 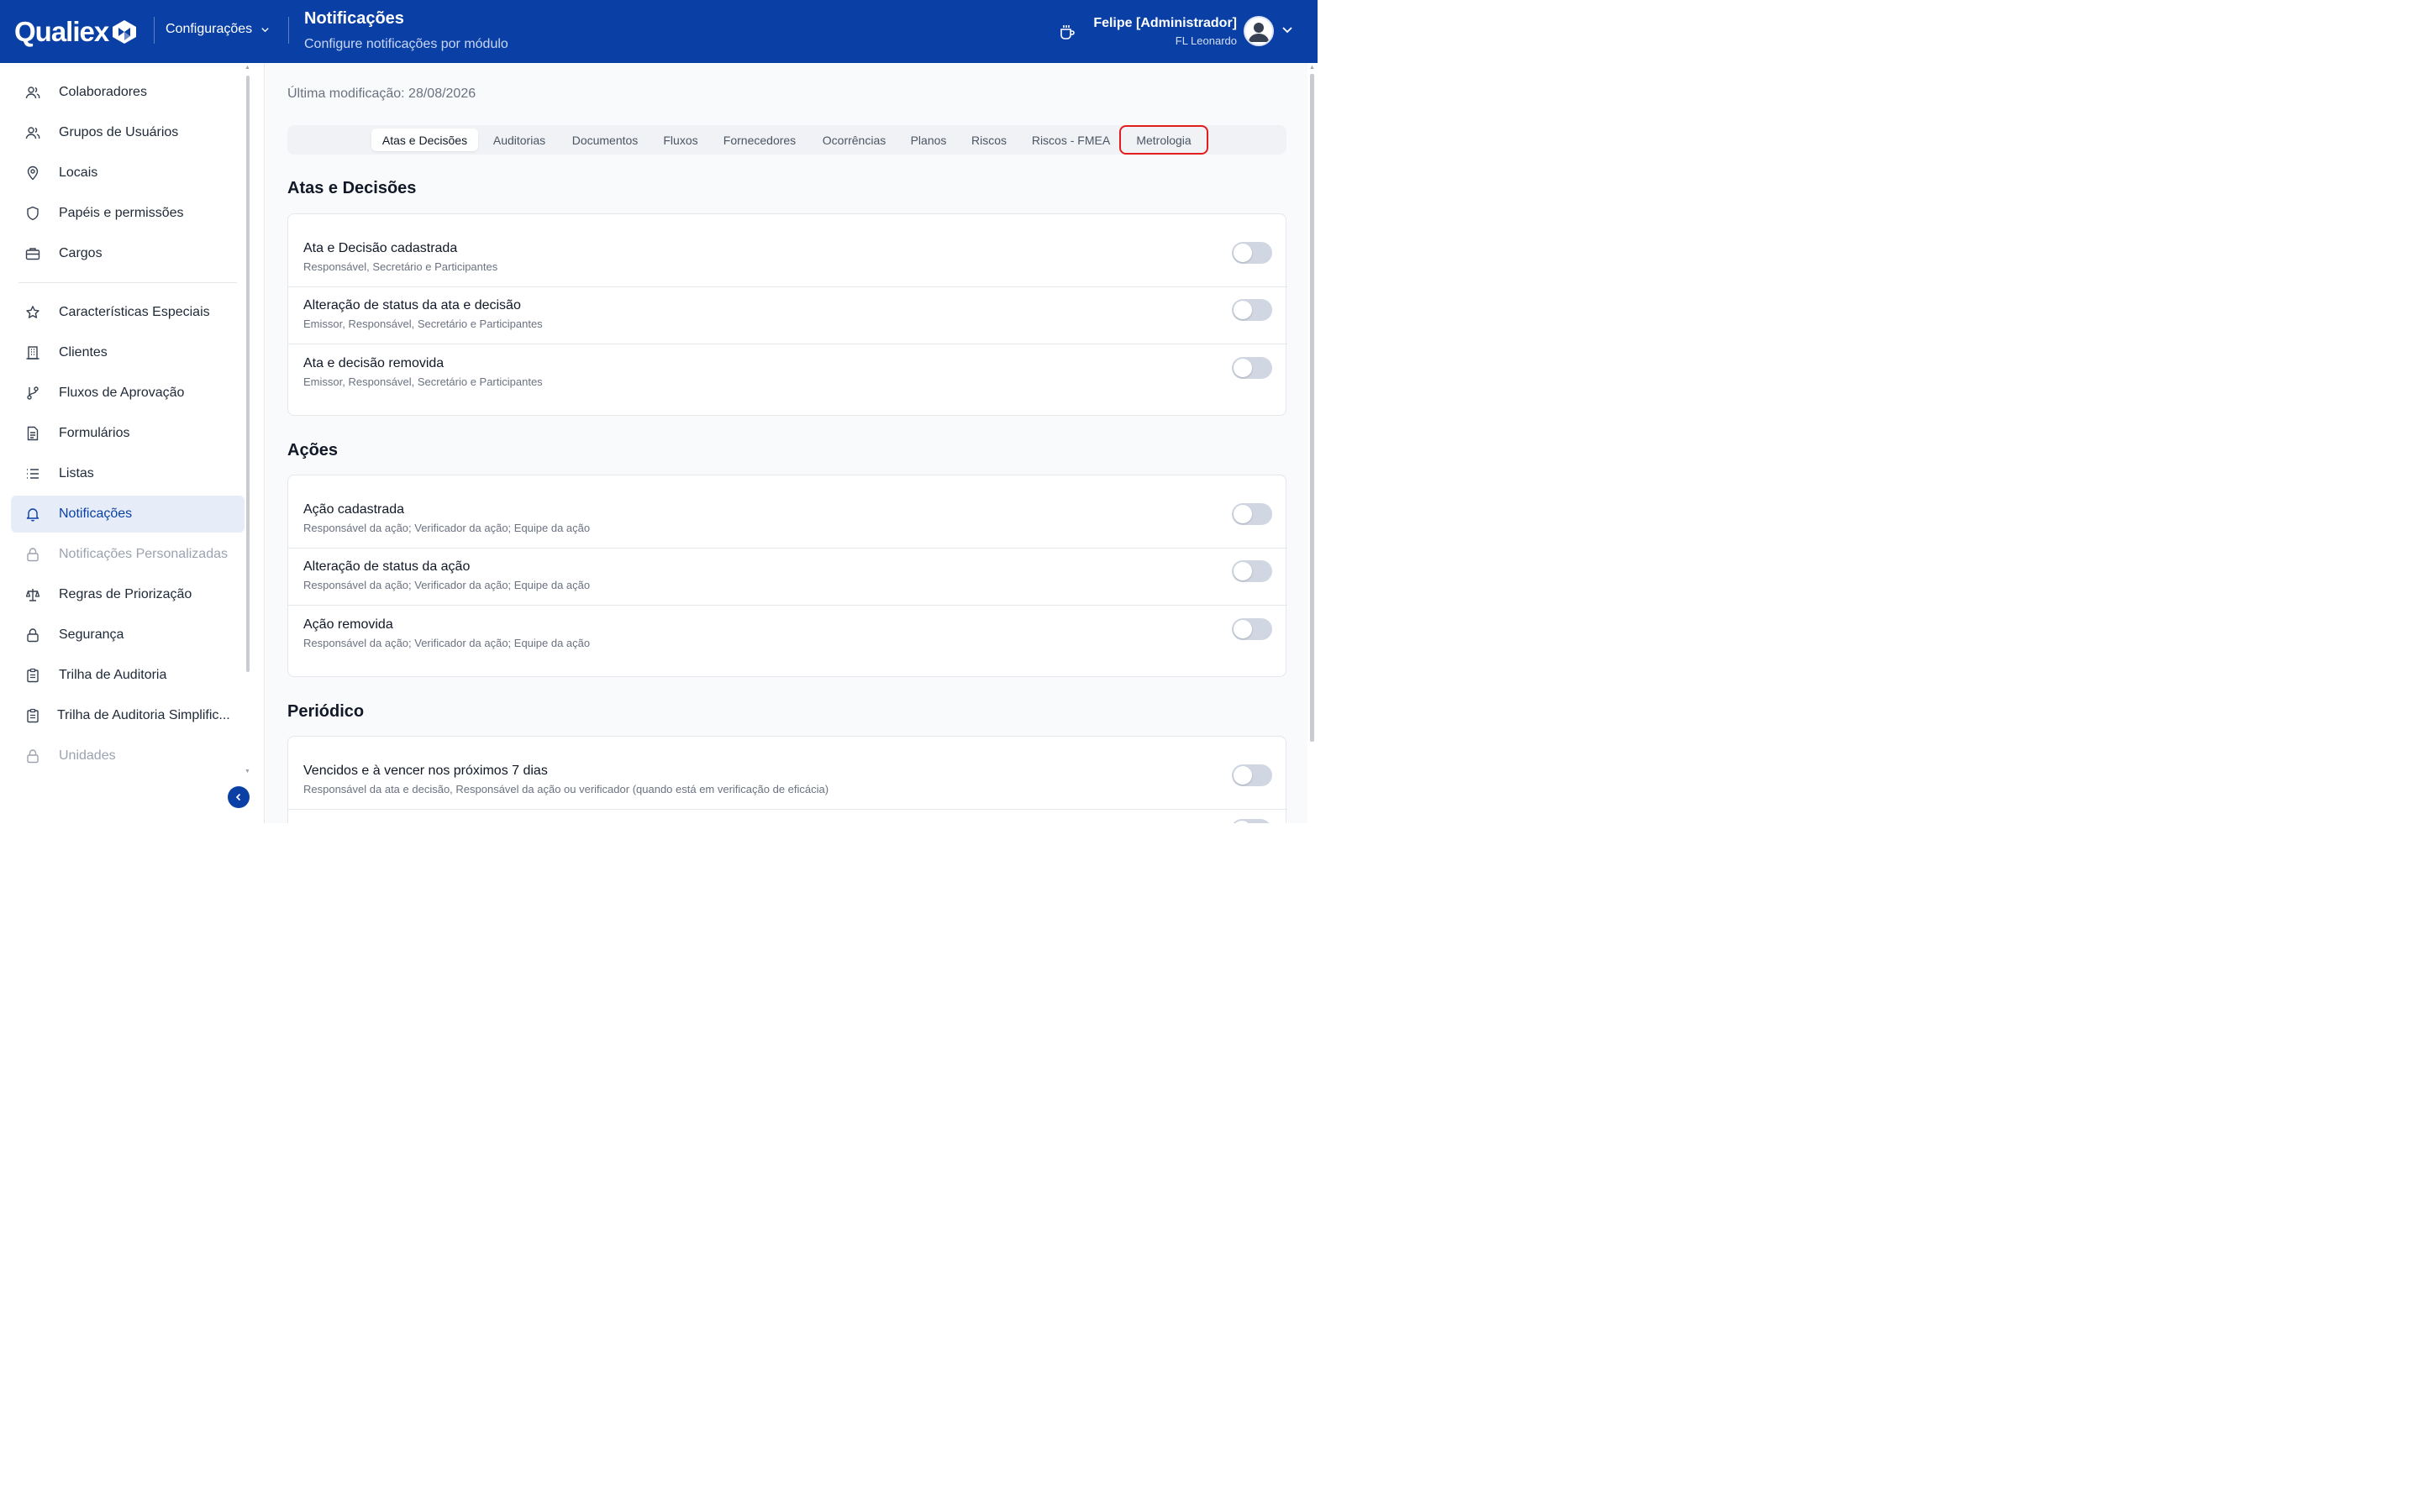 I want to click on git-branch-icon, so click(x=33, y=393).